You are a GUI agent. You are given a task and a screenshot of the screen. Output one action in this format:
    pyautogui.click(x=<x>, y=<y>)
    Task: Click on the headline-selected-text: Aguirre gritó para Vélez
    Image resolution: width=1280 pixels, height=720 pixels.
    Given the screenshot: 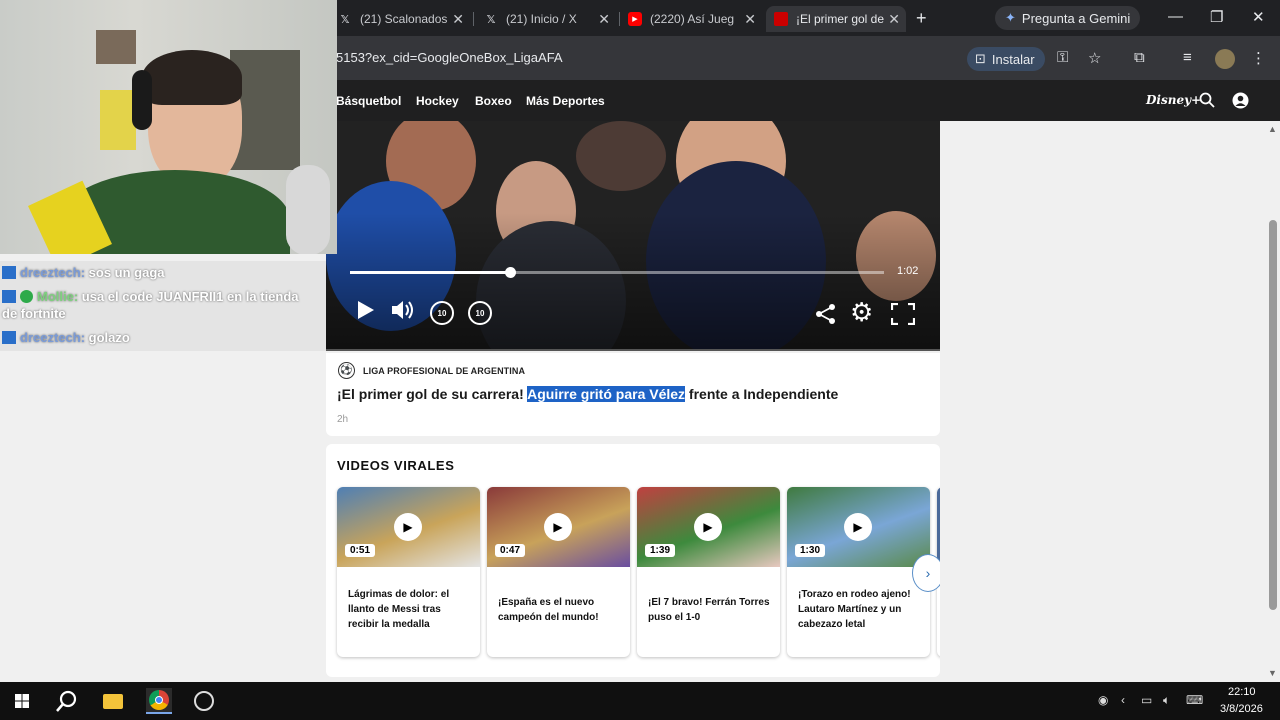 What is the action you would take?
    pyautogui.click(x=606, y=394)
    